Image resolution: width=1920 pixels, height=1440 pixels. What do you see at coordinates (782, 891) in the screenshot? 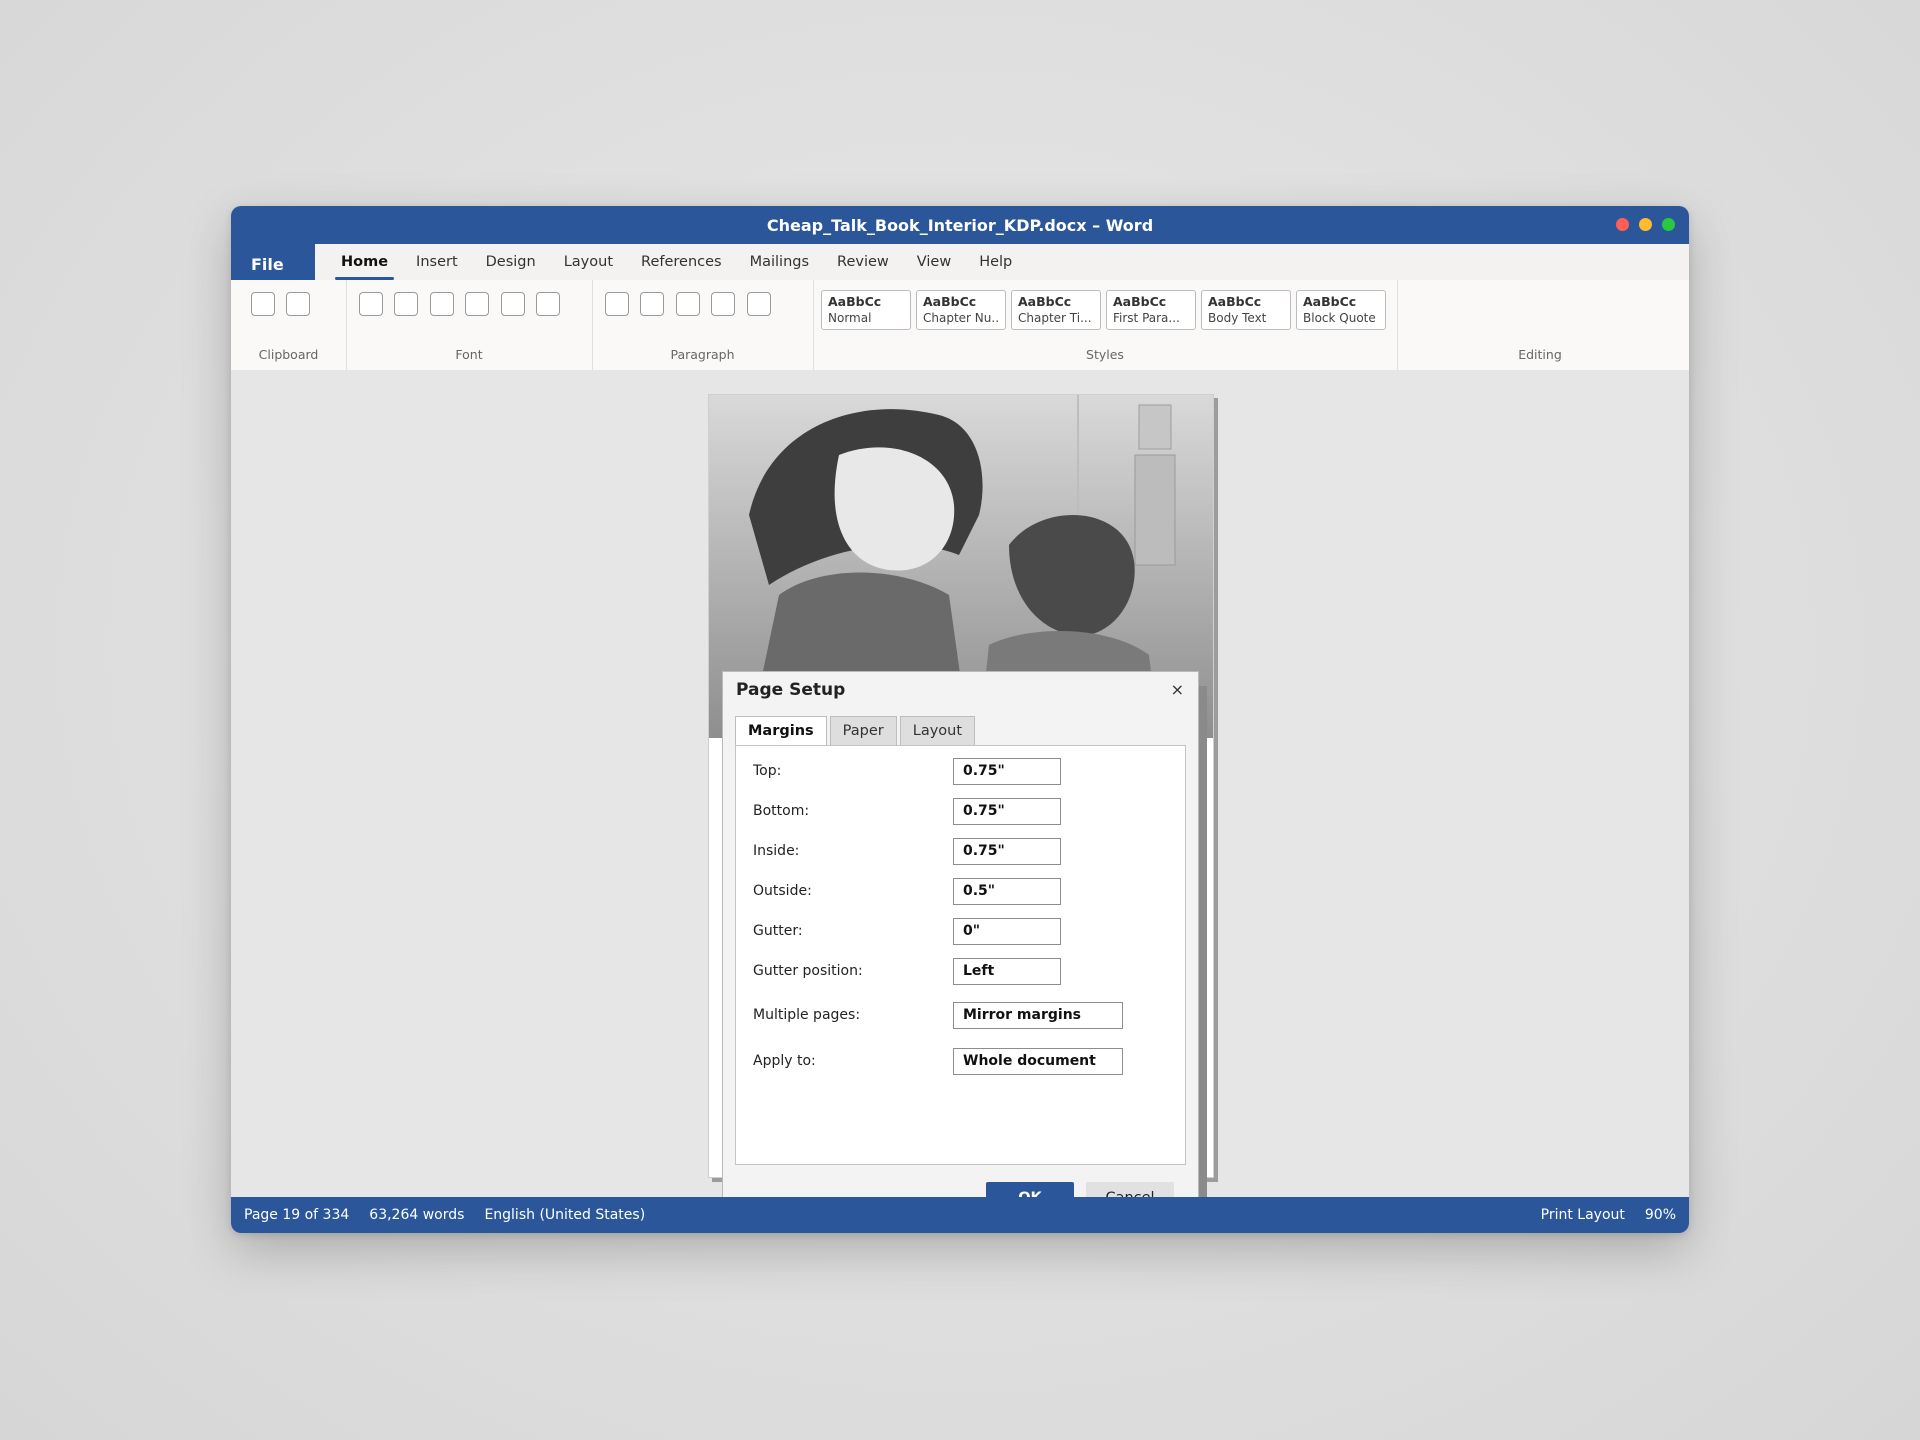
I see `outside-margin-label: Outside:` at bounding box center [782, 891].